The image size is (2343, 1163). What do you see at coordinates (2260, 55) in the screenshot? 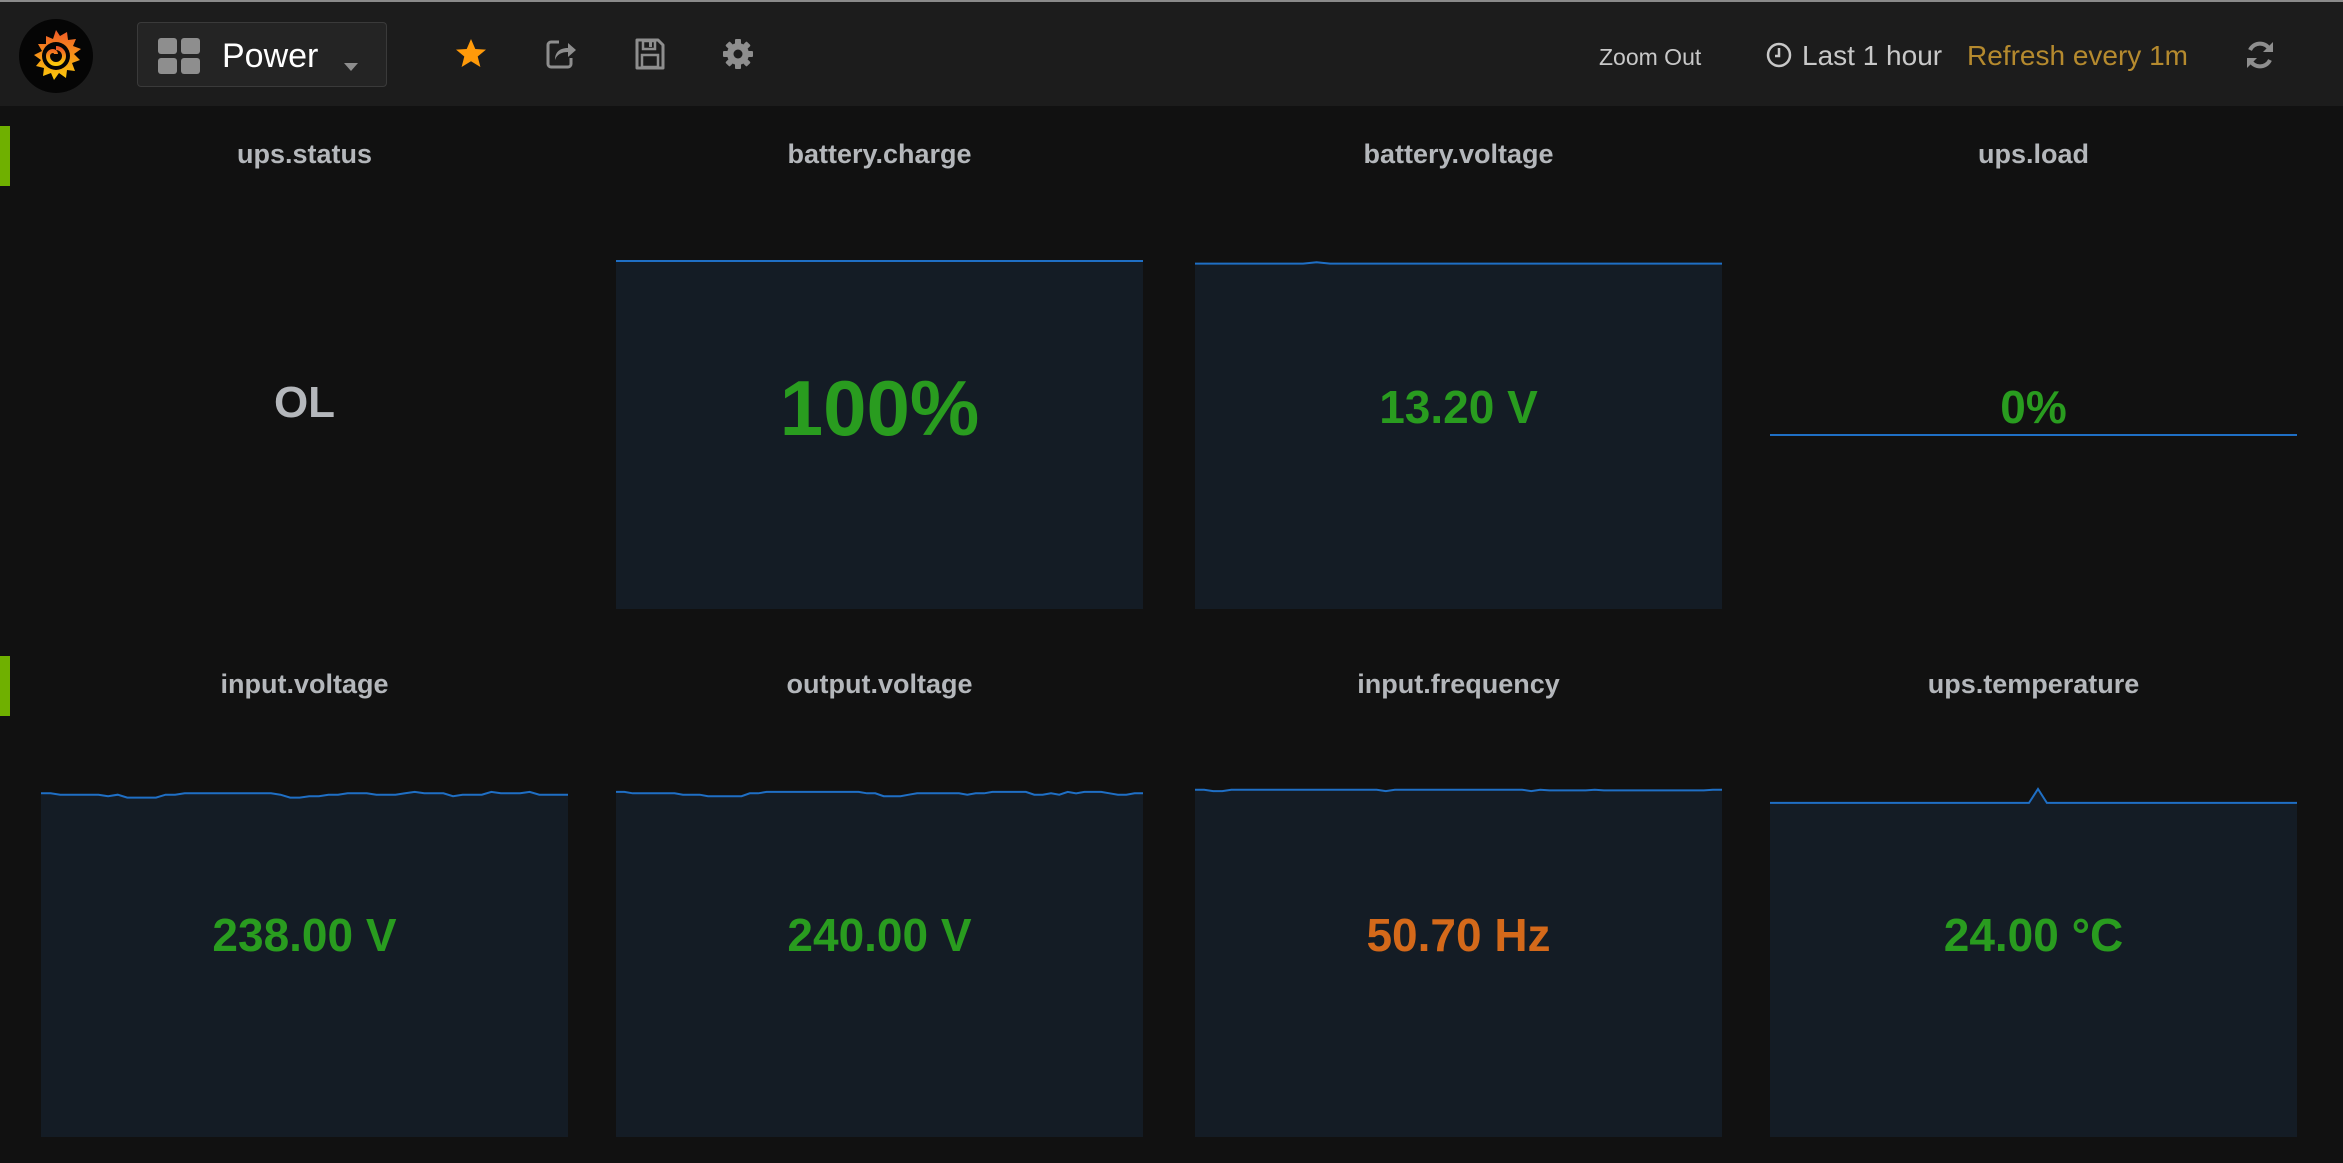
I see `refresh-icon` at bounding box center [2260, 55].